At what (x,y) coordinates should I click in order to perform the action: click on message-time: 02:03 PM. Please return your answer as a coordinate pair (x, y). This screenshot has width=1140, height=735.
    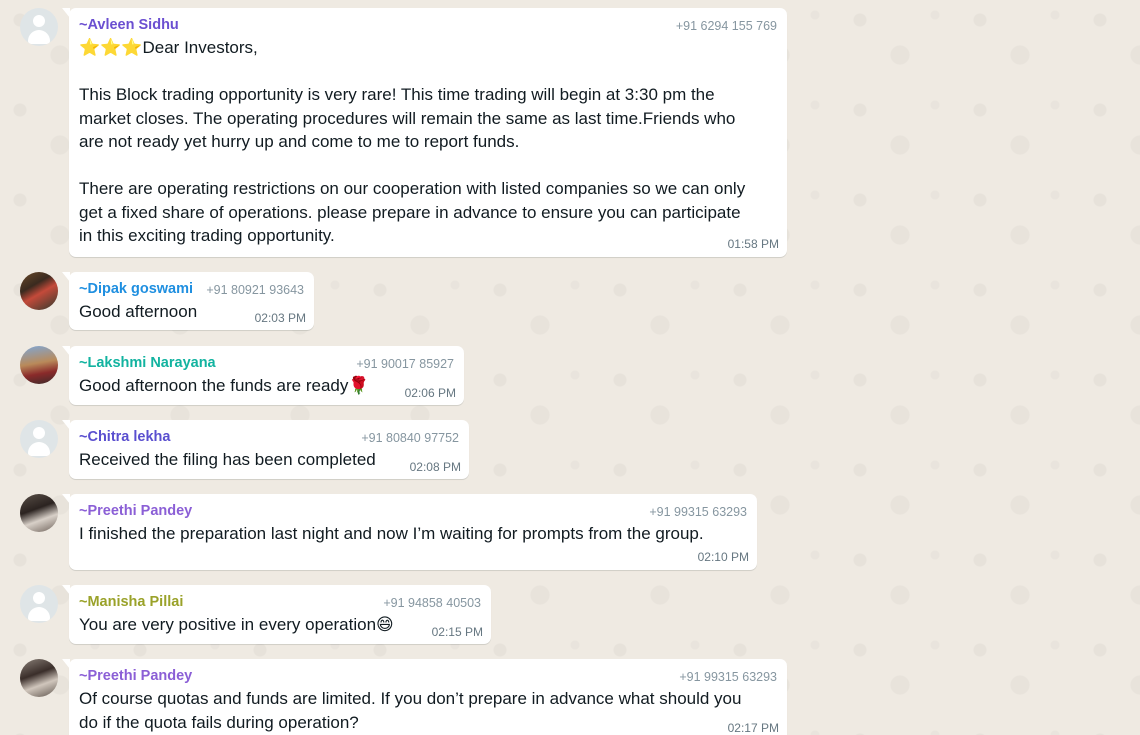
    Looking at the image, I should click on (280, 318).